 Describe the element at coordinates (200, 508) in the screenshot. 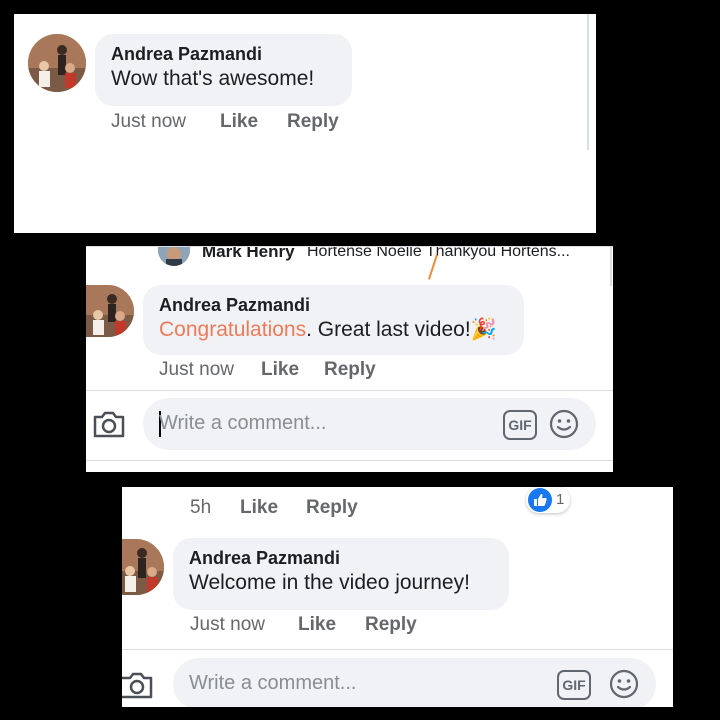

I see `parent-timestamp: 5h` at that location.